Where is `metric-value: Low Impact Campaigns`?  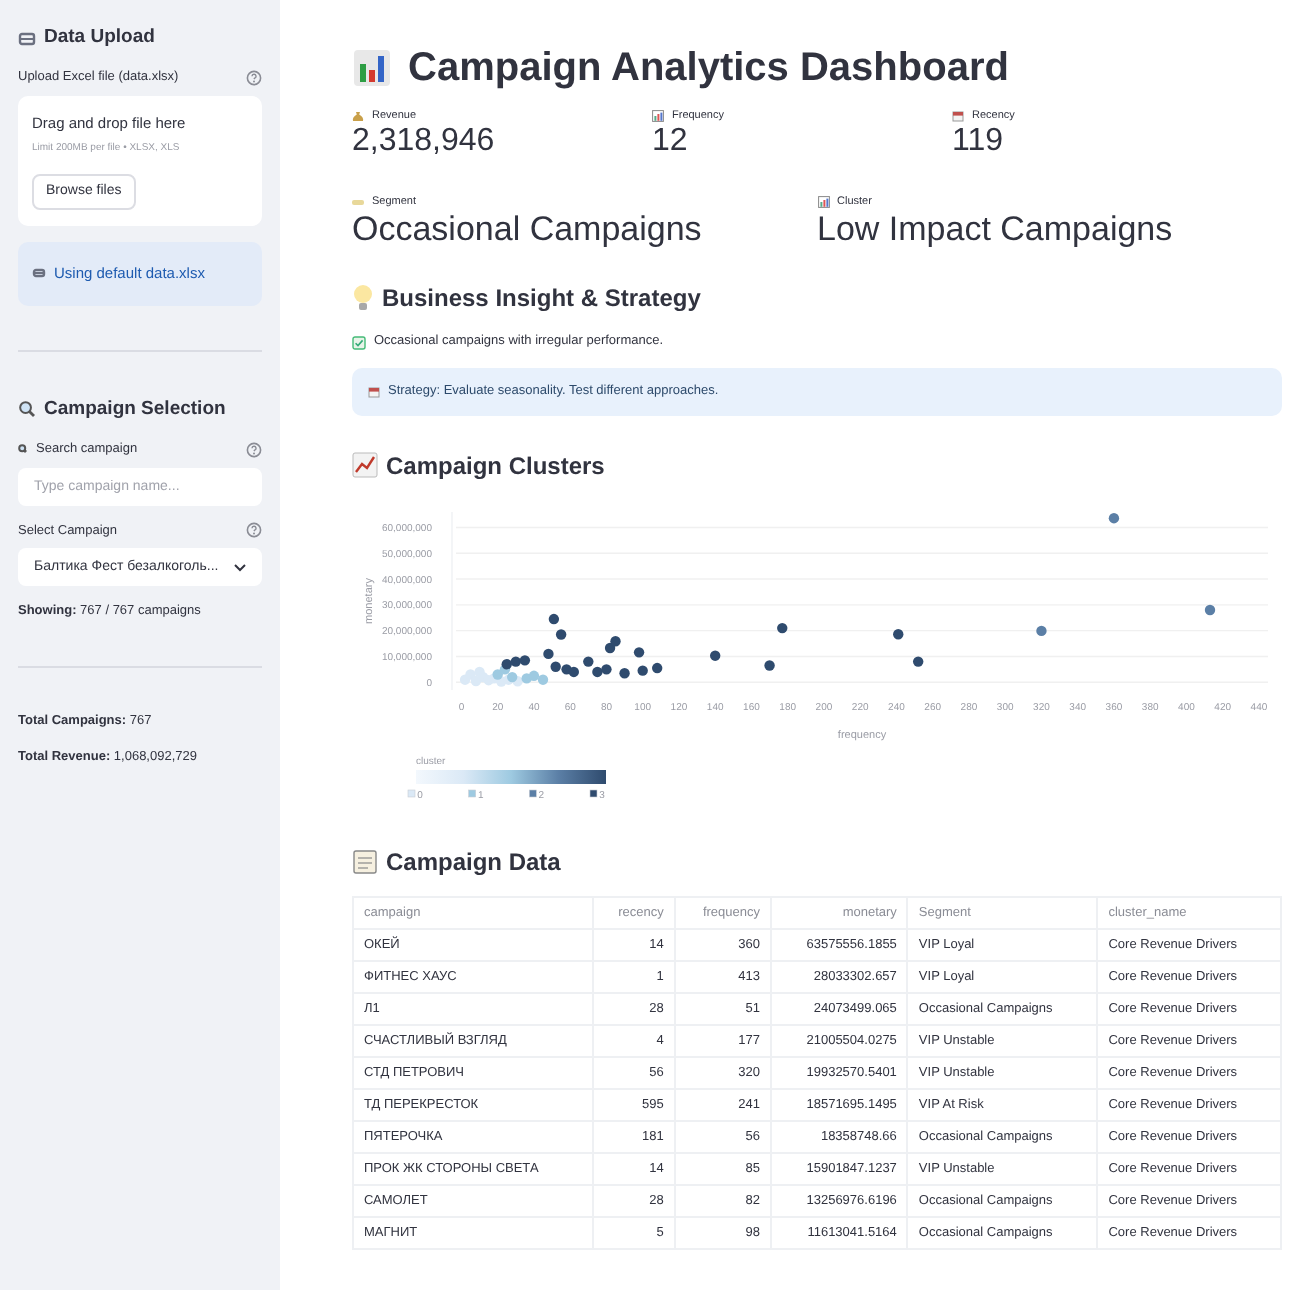
metric-value: Low Impact Campaigns is located at coordinates (996, 229).